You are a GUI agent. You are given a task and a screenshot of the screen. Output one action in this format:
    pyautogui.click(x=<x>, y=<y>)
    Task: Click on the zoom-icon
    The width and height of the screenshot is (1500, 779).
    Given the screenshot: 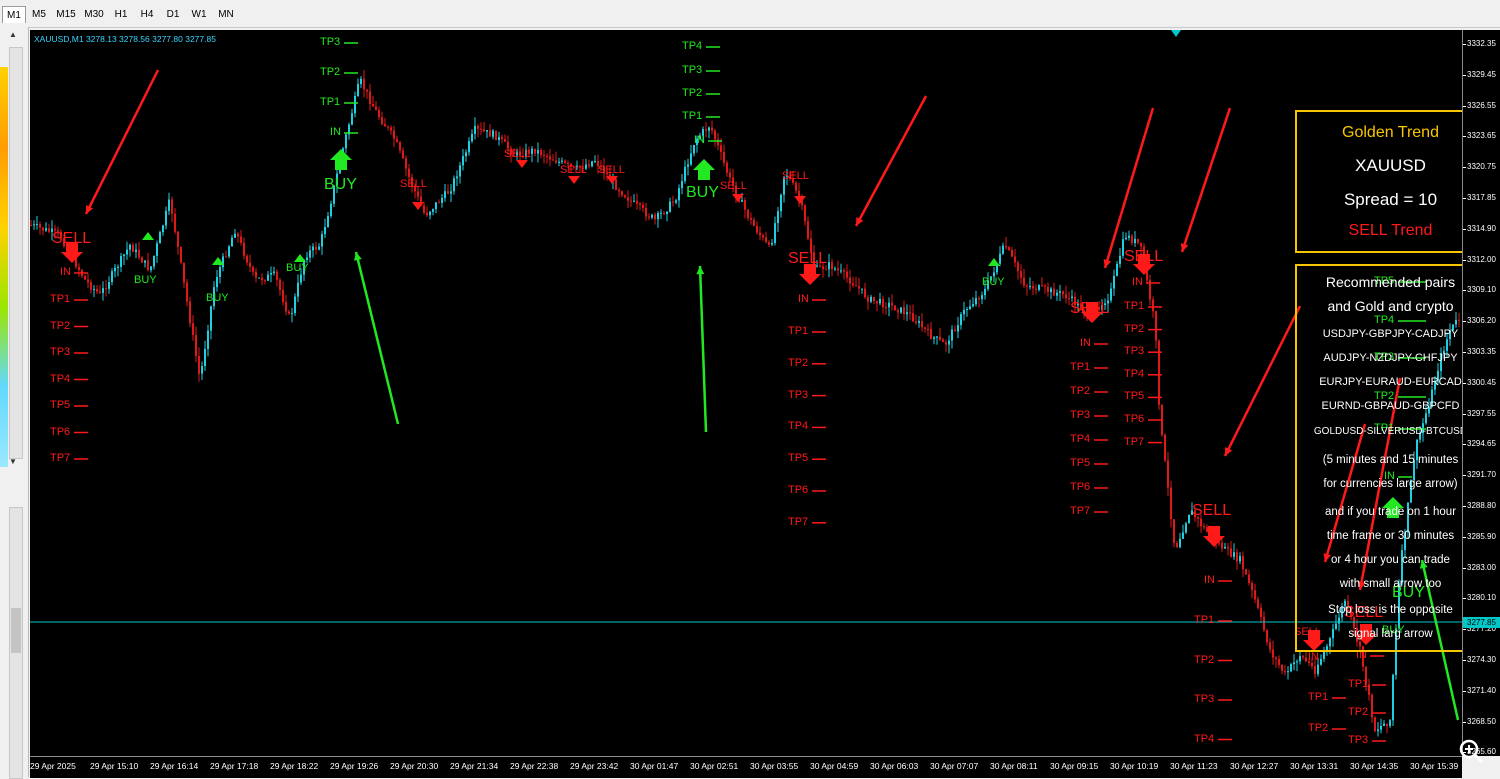 What is the action you would take?
    pyautogui.click(x=1471, y=751)
    